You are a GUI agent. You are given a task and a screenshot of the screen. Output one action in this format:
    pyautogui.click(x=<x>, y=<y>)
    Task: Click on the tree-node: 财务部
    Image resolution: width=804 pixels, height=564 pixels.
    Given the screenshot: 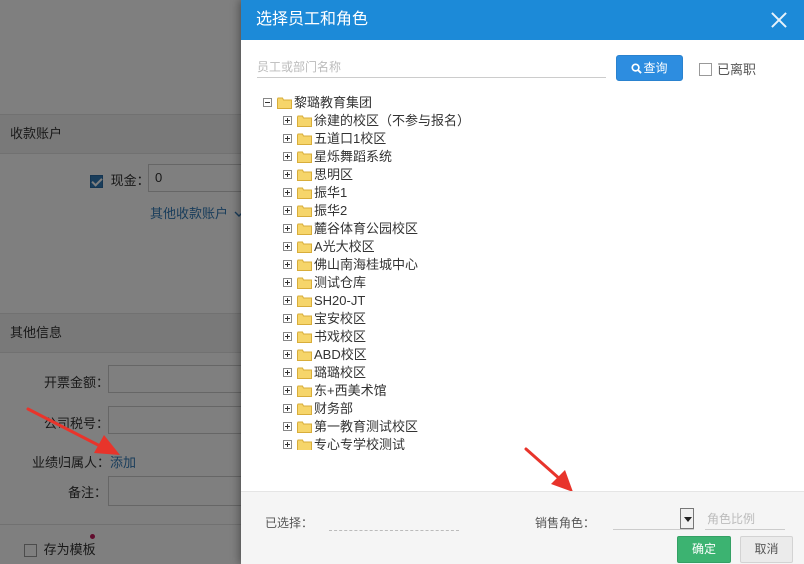 What is the action you would take?
    pyautogui.click(x=413, y=409)
    